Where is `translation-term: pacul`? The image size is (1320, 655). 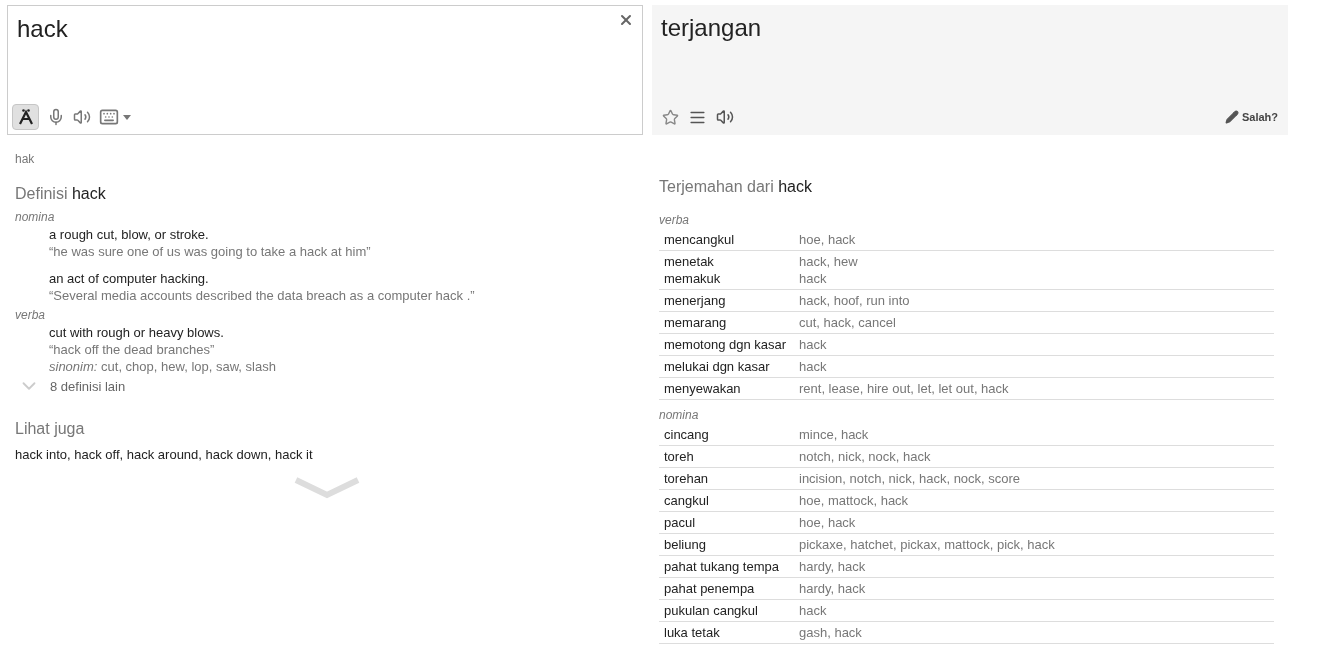
translation-term: pacul is located at coordinates (729, 522).